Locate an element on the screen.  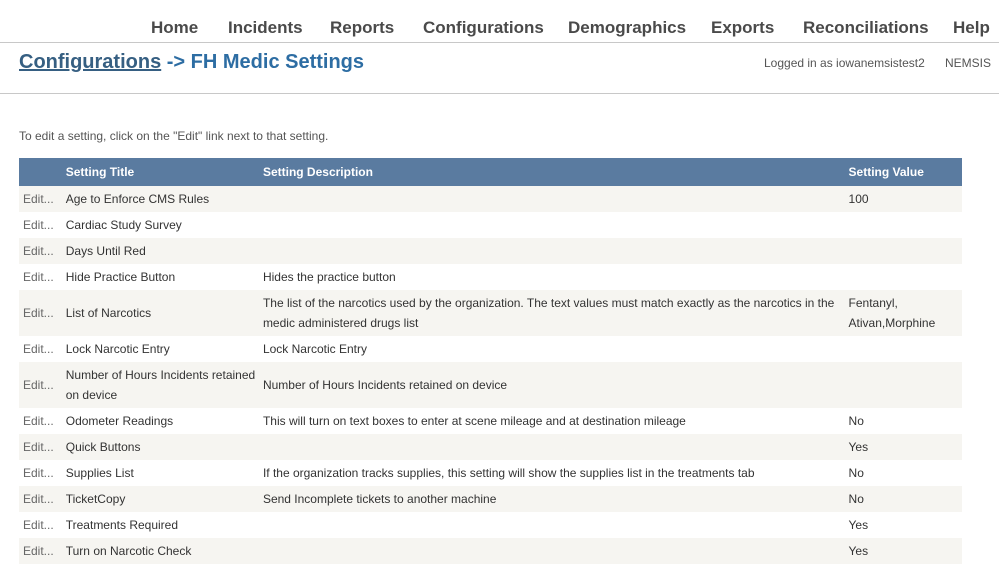
setting-description: Lock Narcotic Entry is located at coordinates (555, 349).